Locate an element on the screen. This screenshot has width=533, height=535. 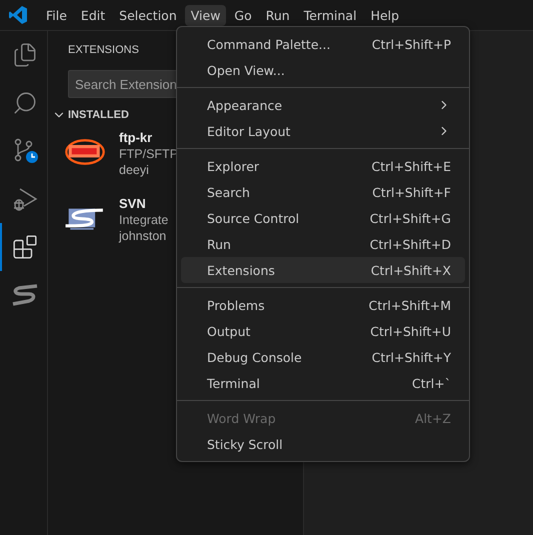
extension-name: ftp-kr is located at coordinates (136, 137).